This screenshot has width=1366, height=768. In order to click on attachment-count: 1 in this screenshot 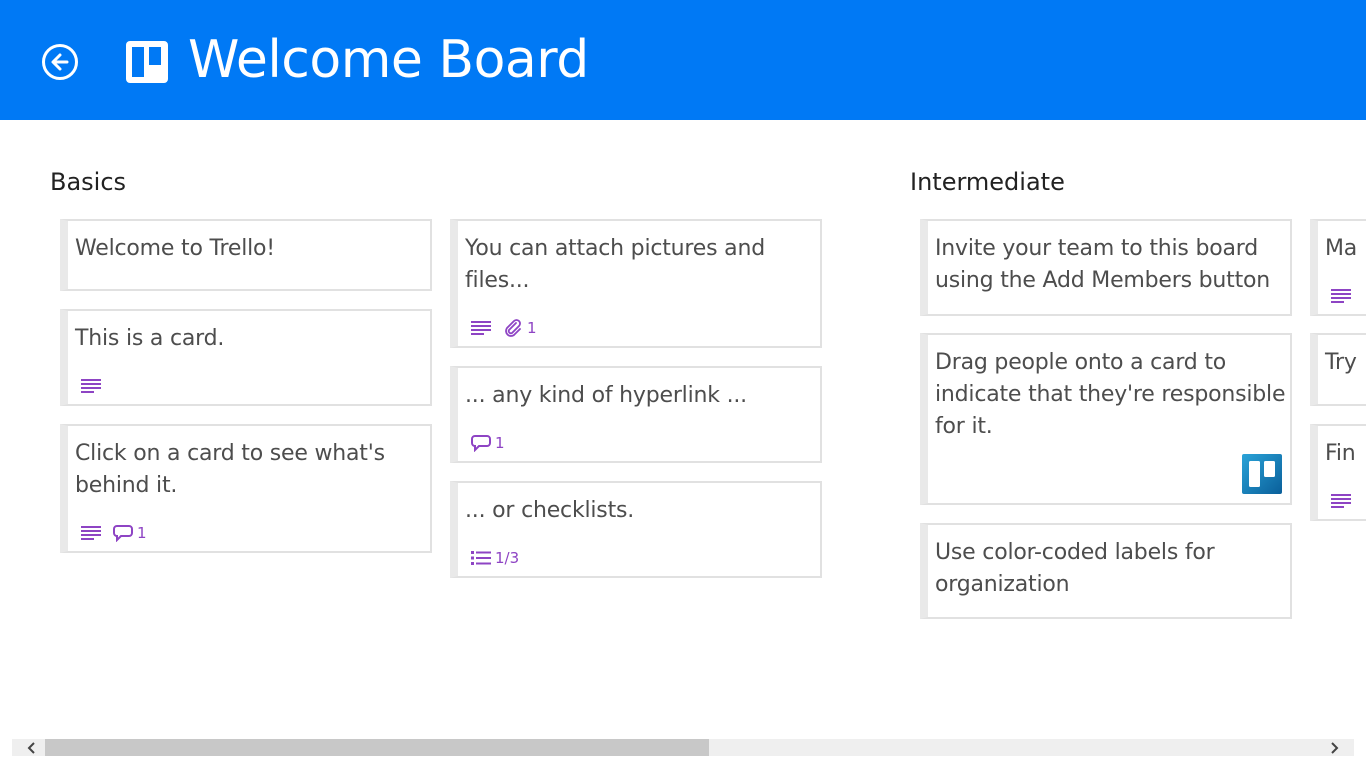, I will do `click(532, 328)`.